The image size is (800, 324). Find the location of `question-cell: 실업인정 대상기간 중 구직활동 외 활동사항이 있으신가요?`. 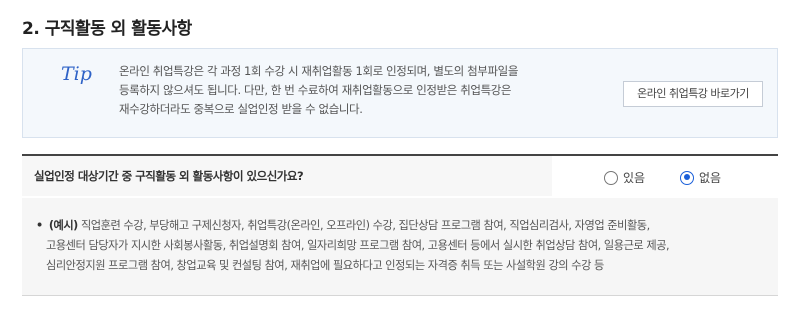

question-cell: 실업인정 대상기간 중 구직활동 외 활동사항이 있으신가요? is located at coordinates (287, 176).